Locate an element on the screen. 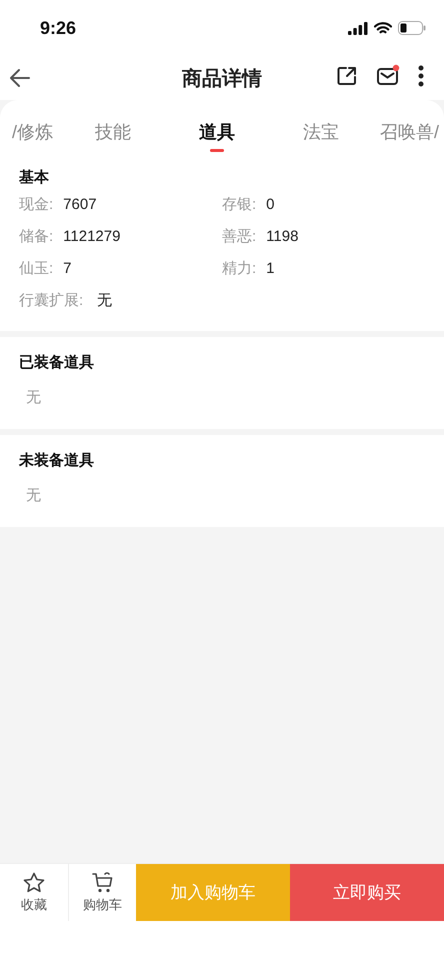 Image resolution: width=444 pixels, height=960 pixels. field-value: 1121279 is located at coordinates (91, 237).